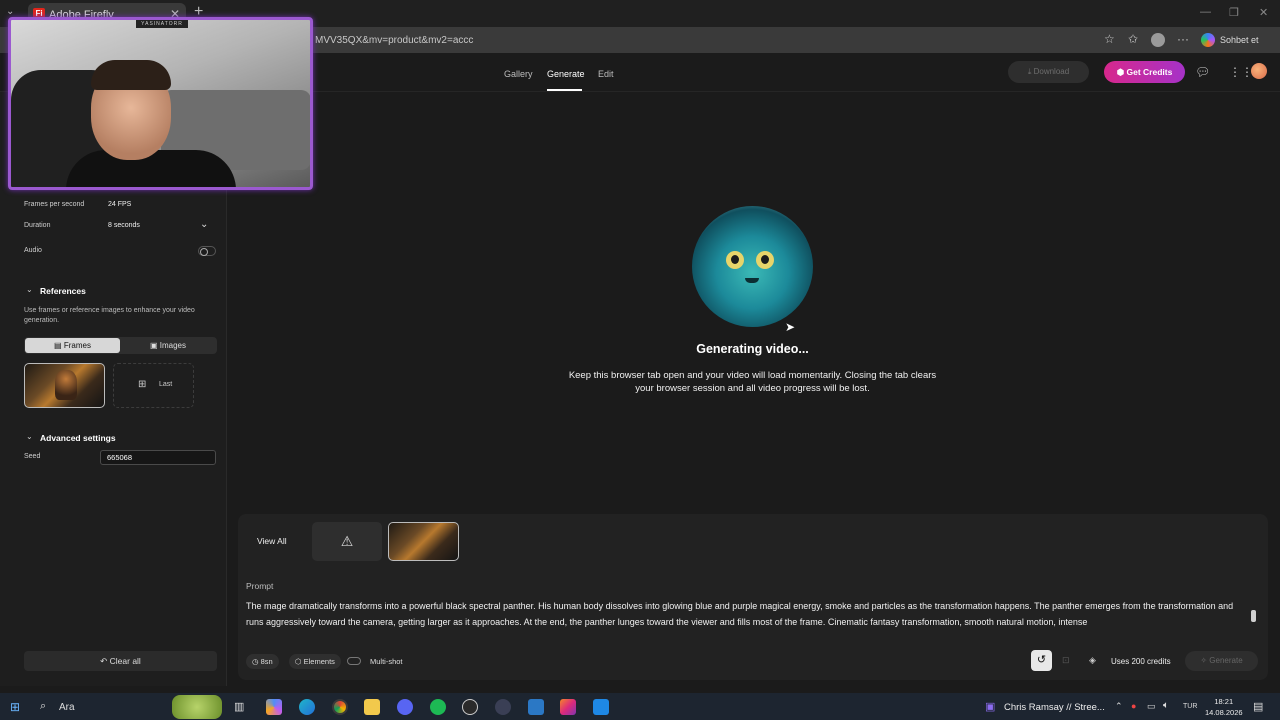 Image resolution: width=1280 pixels, height=720 pixels. What do you see at coordinates (601, 707) in the screenshot?
I see `photos-app-icon` at bounding box center [601, 707].